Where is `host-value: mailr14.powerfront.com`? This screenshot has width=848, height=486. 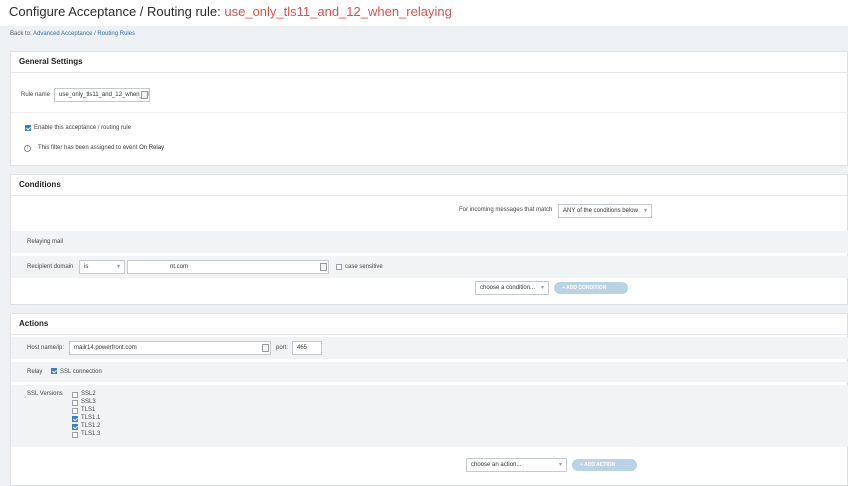 host-value: mailr14.powerfront.com is located at coordinates (105, 348).